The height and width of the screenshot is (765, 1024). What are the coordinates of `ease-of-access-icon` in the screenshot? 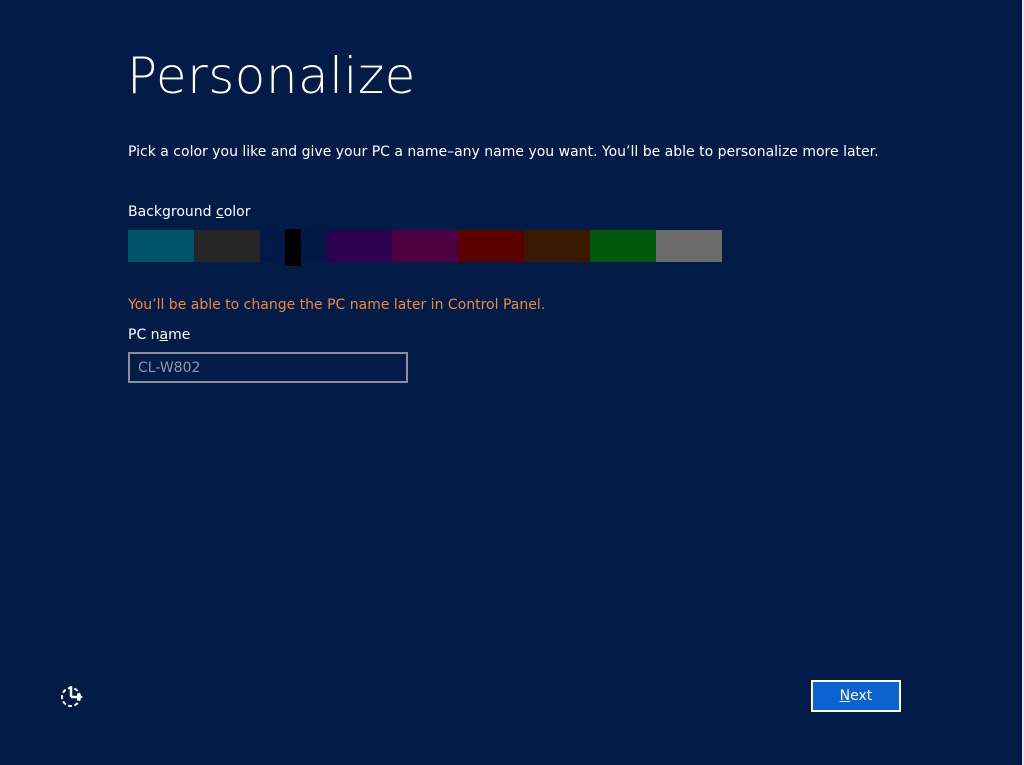 It's located at (71, 697).